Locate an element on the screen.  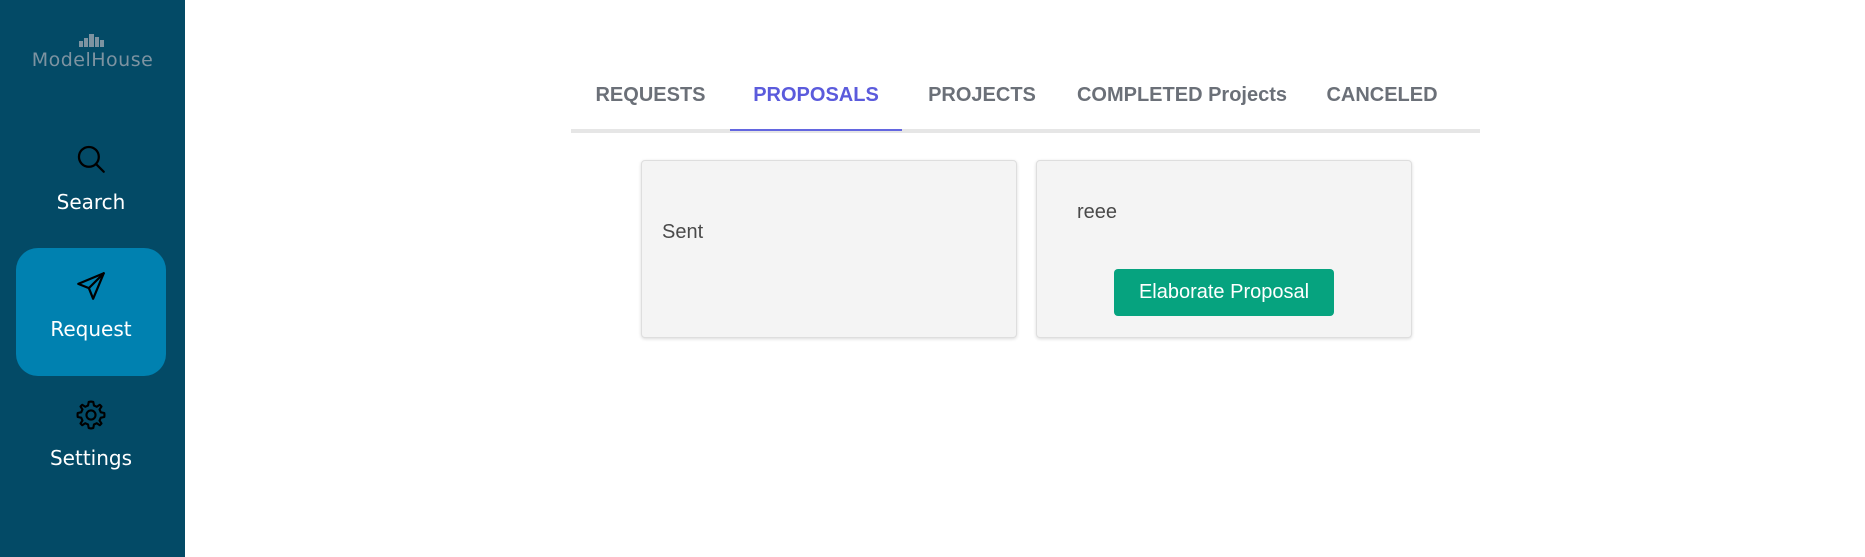
proposal-card: reee Elaborate Proposal is located at coordinates (1224, 249).